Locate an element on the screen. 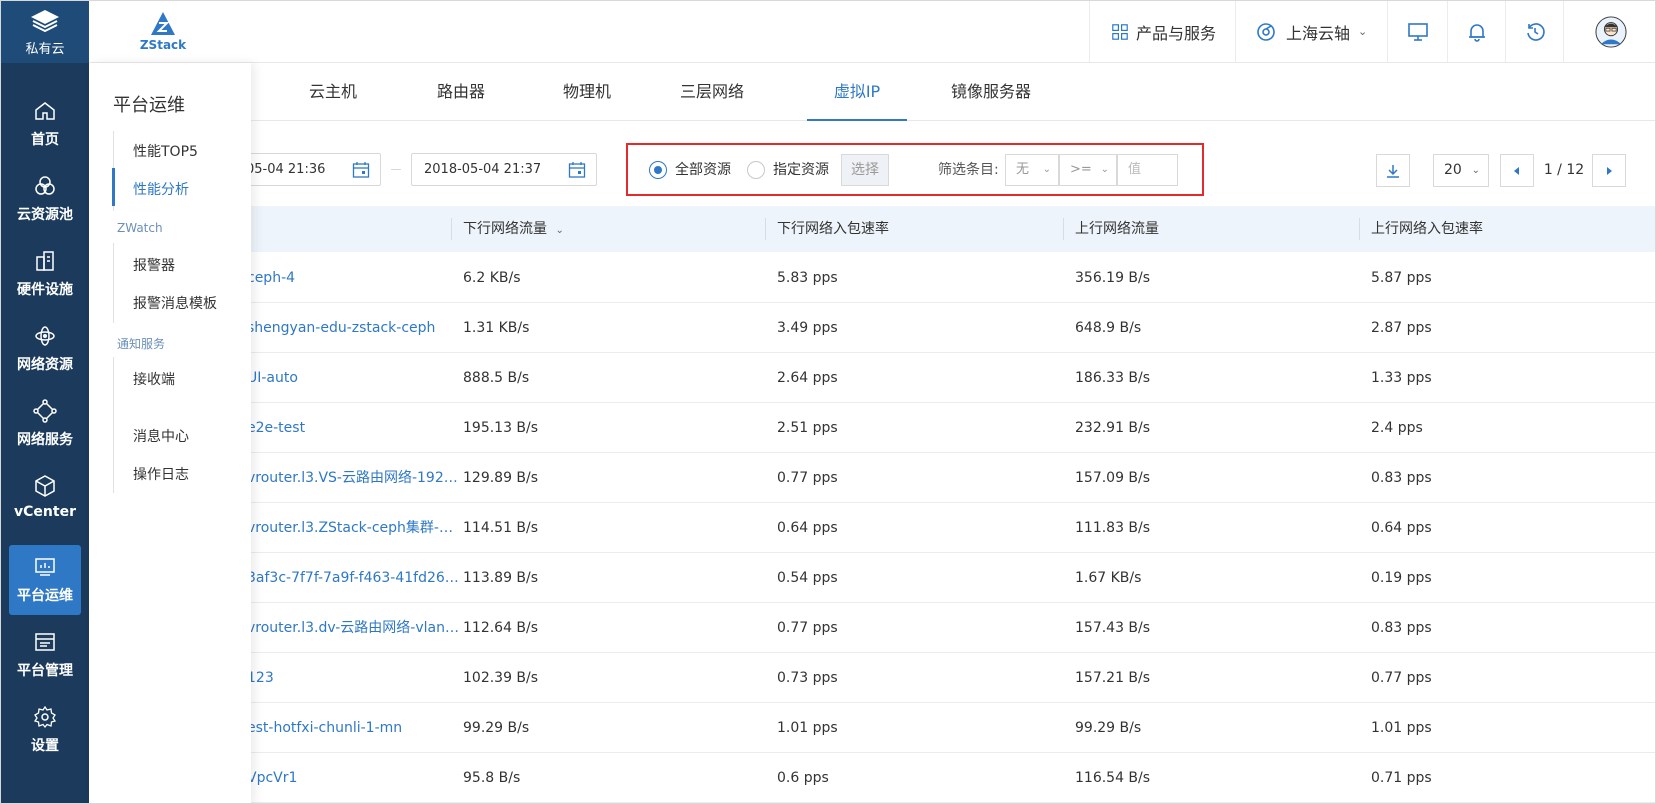 The image size is (1656, 804). caret-left-icon is located at coordinates (1516, 170).